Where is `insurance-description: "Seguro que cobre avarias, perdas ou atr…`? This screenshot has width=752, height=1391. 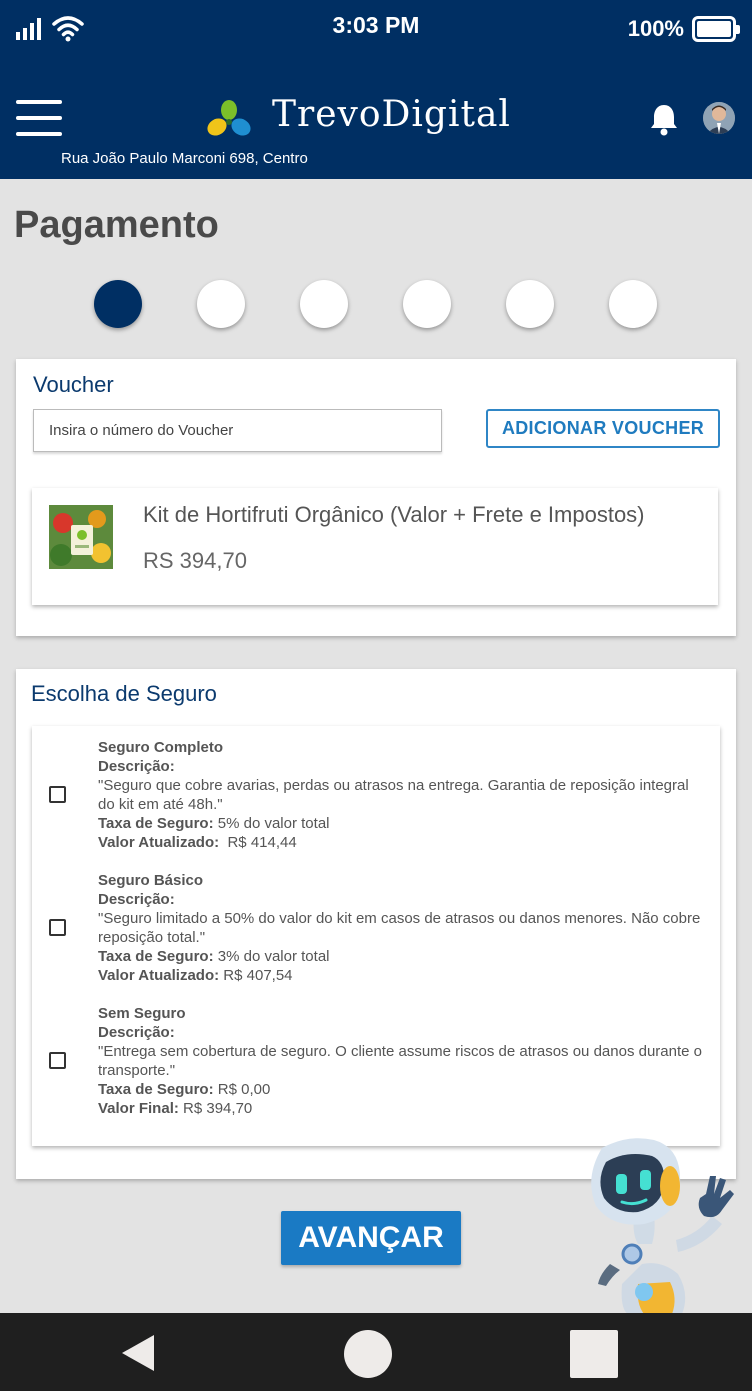
insurance-description: "Seguro que cobre avarias, perdas ou atr… is located at coordinates (393, 795).